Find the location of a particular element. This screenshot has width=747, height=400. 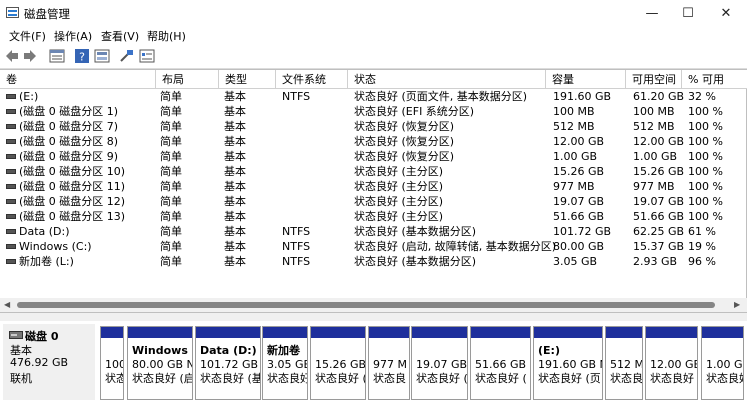

partition-block: 12.00 GB 状态良好 ( is located at coordinates (671, 363).